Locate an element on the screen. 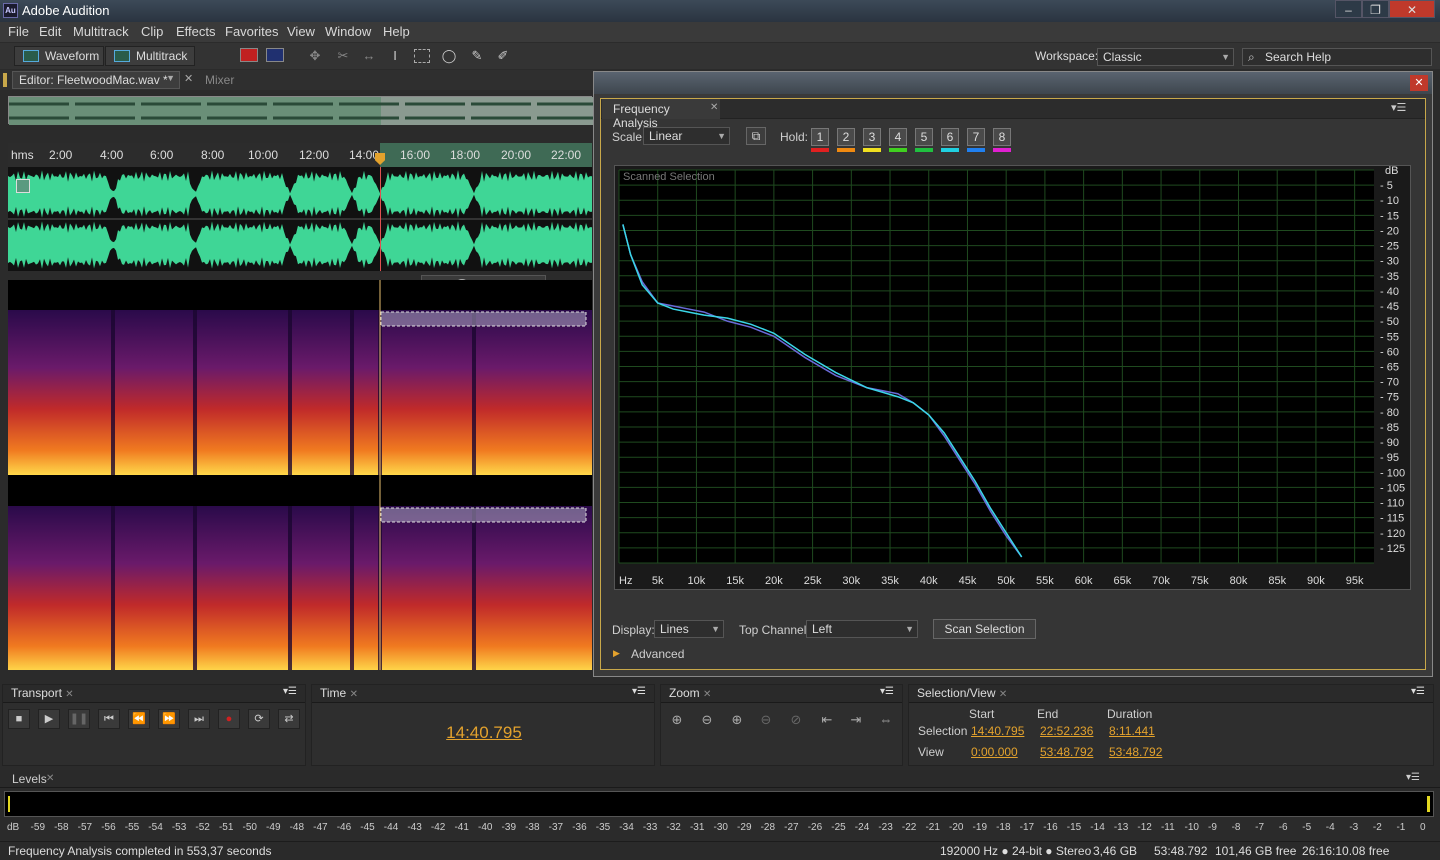 The height and width of the screenshot is (860, 1440). marquee-tool-icon is located at coordinates (422, 56).